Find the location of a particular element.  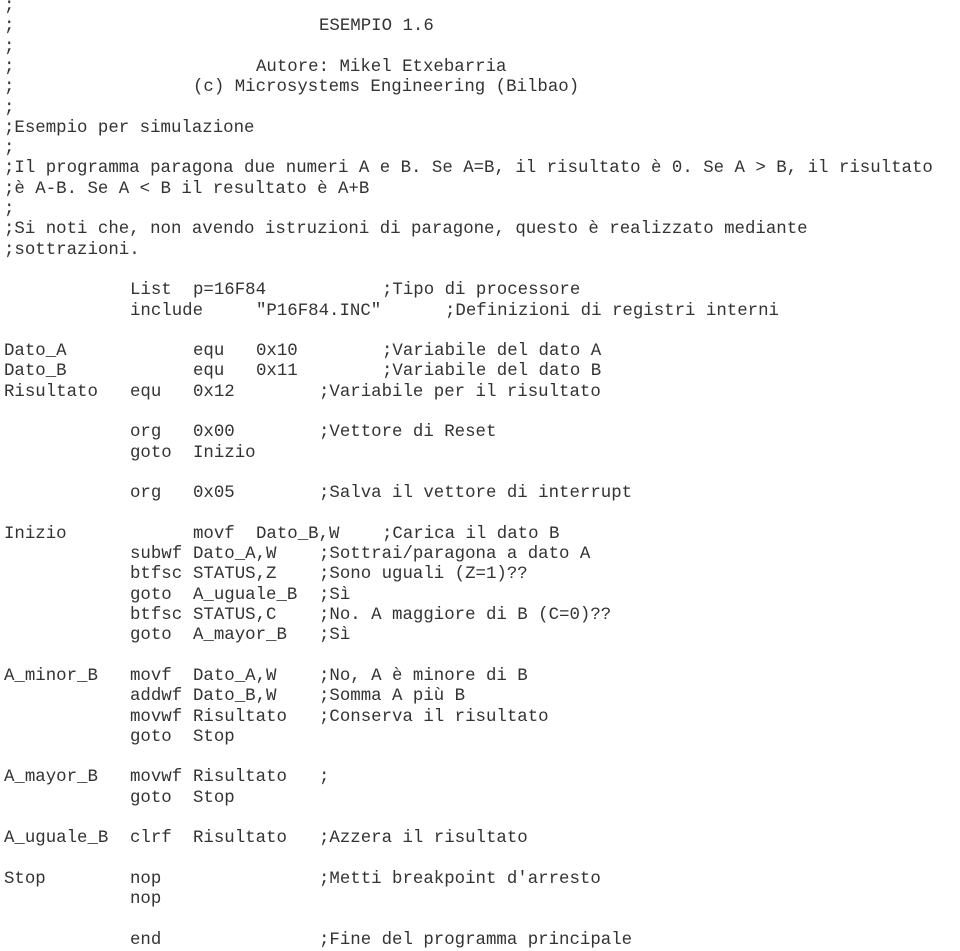

code-label: Stop is located at coordinates (25, 879).